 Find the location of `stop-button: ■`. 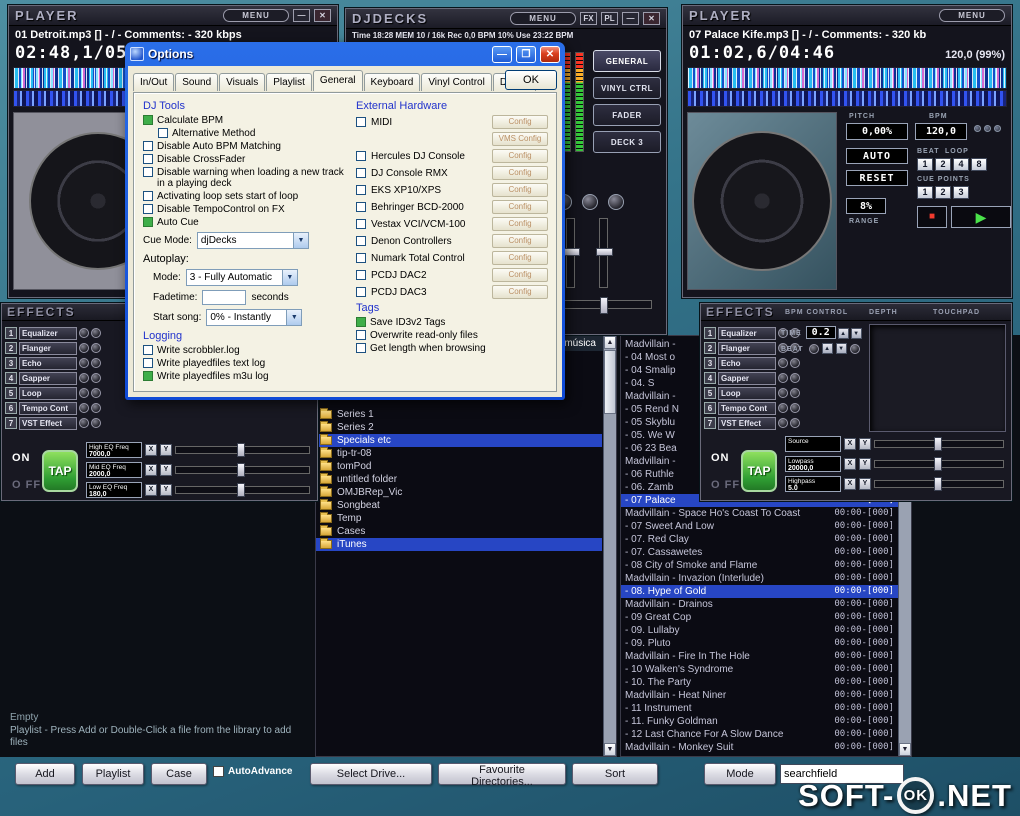

stop-button: ■ is located at coordinates (932, 217).